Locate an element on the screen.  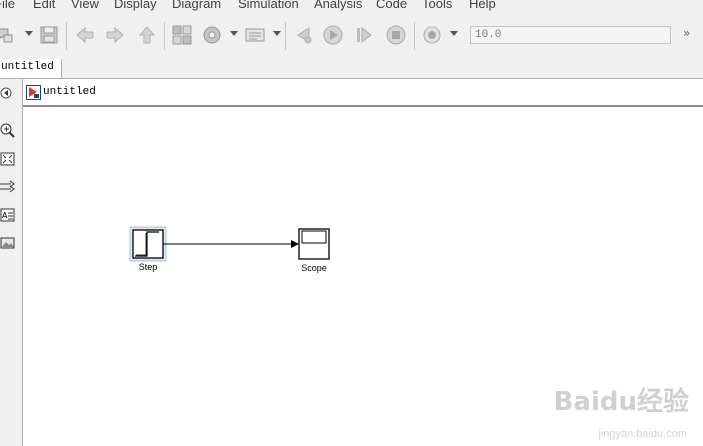
step-forward-button is located at coordinates (364, 35).